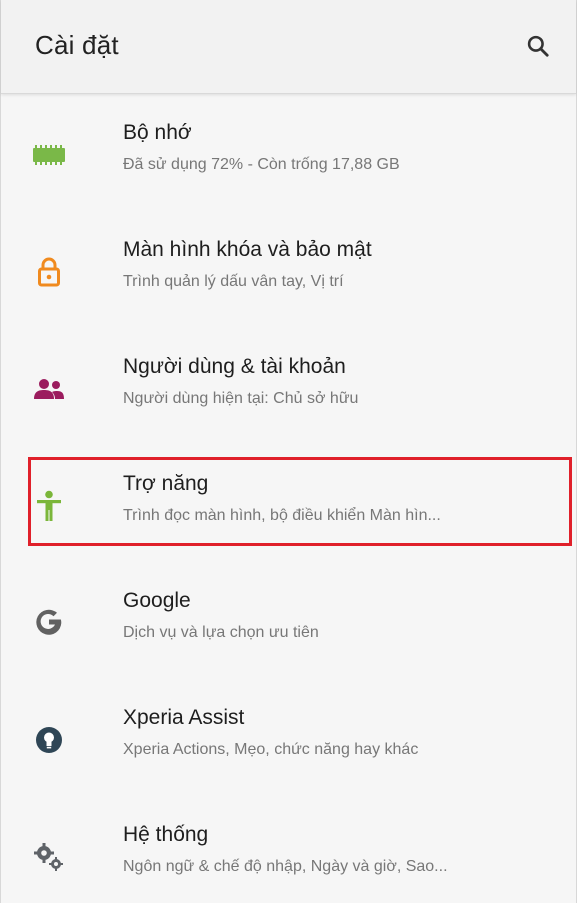 The height and width of the screenshot is (903, 577). What do you see at coordinates (166, 834) in the screenshot?
I see `settings-item-label: Hệ thống` at bounding box center [166, 834].